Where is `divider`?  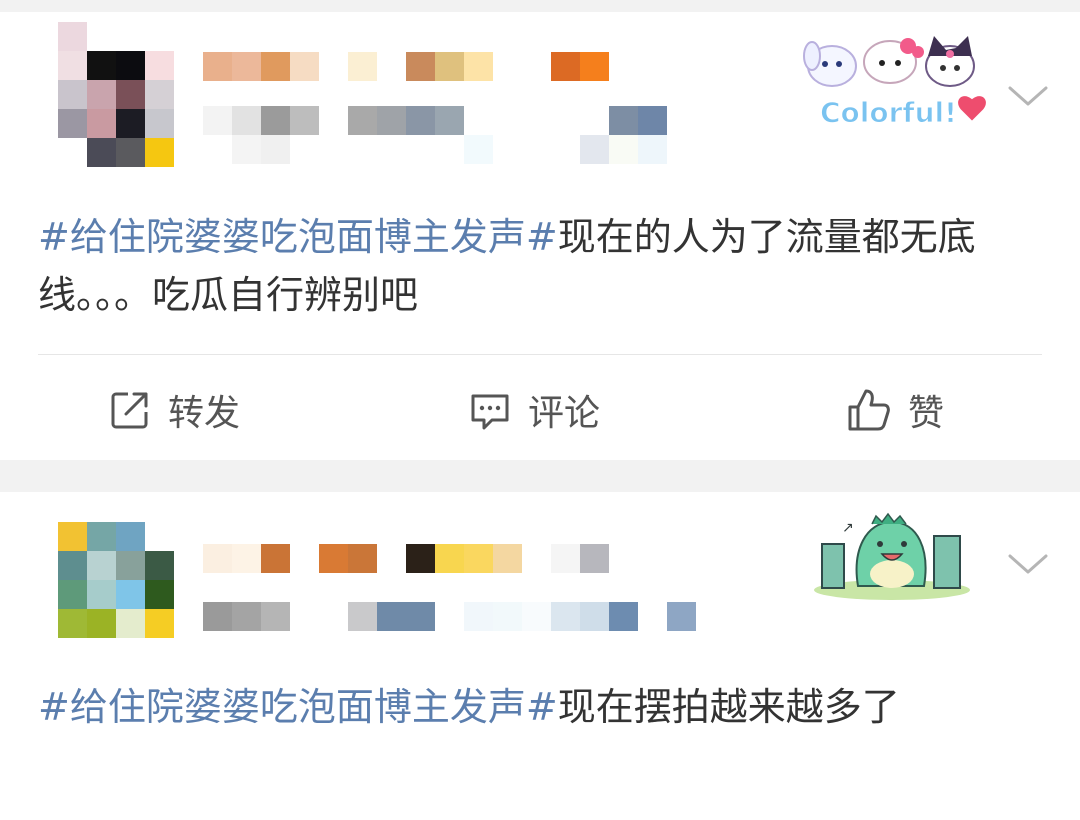
divider is located at coordinates (540, 354).